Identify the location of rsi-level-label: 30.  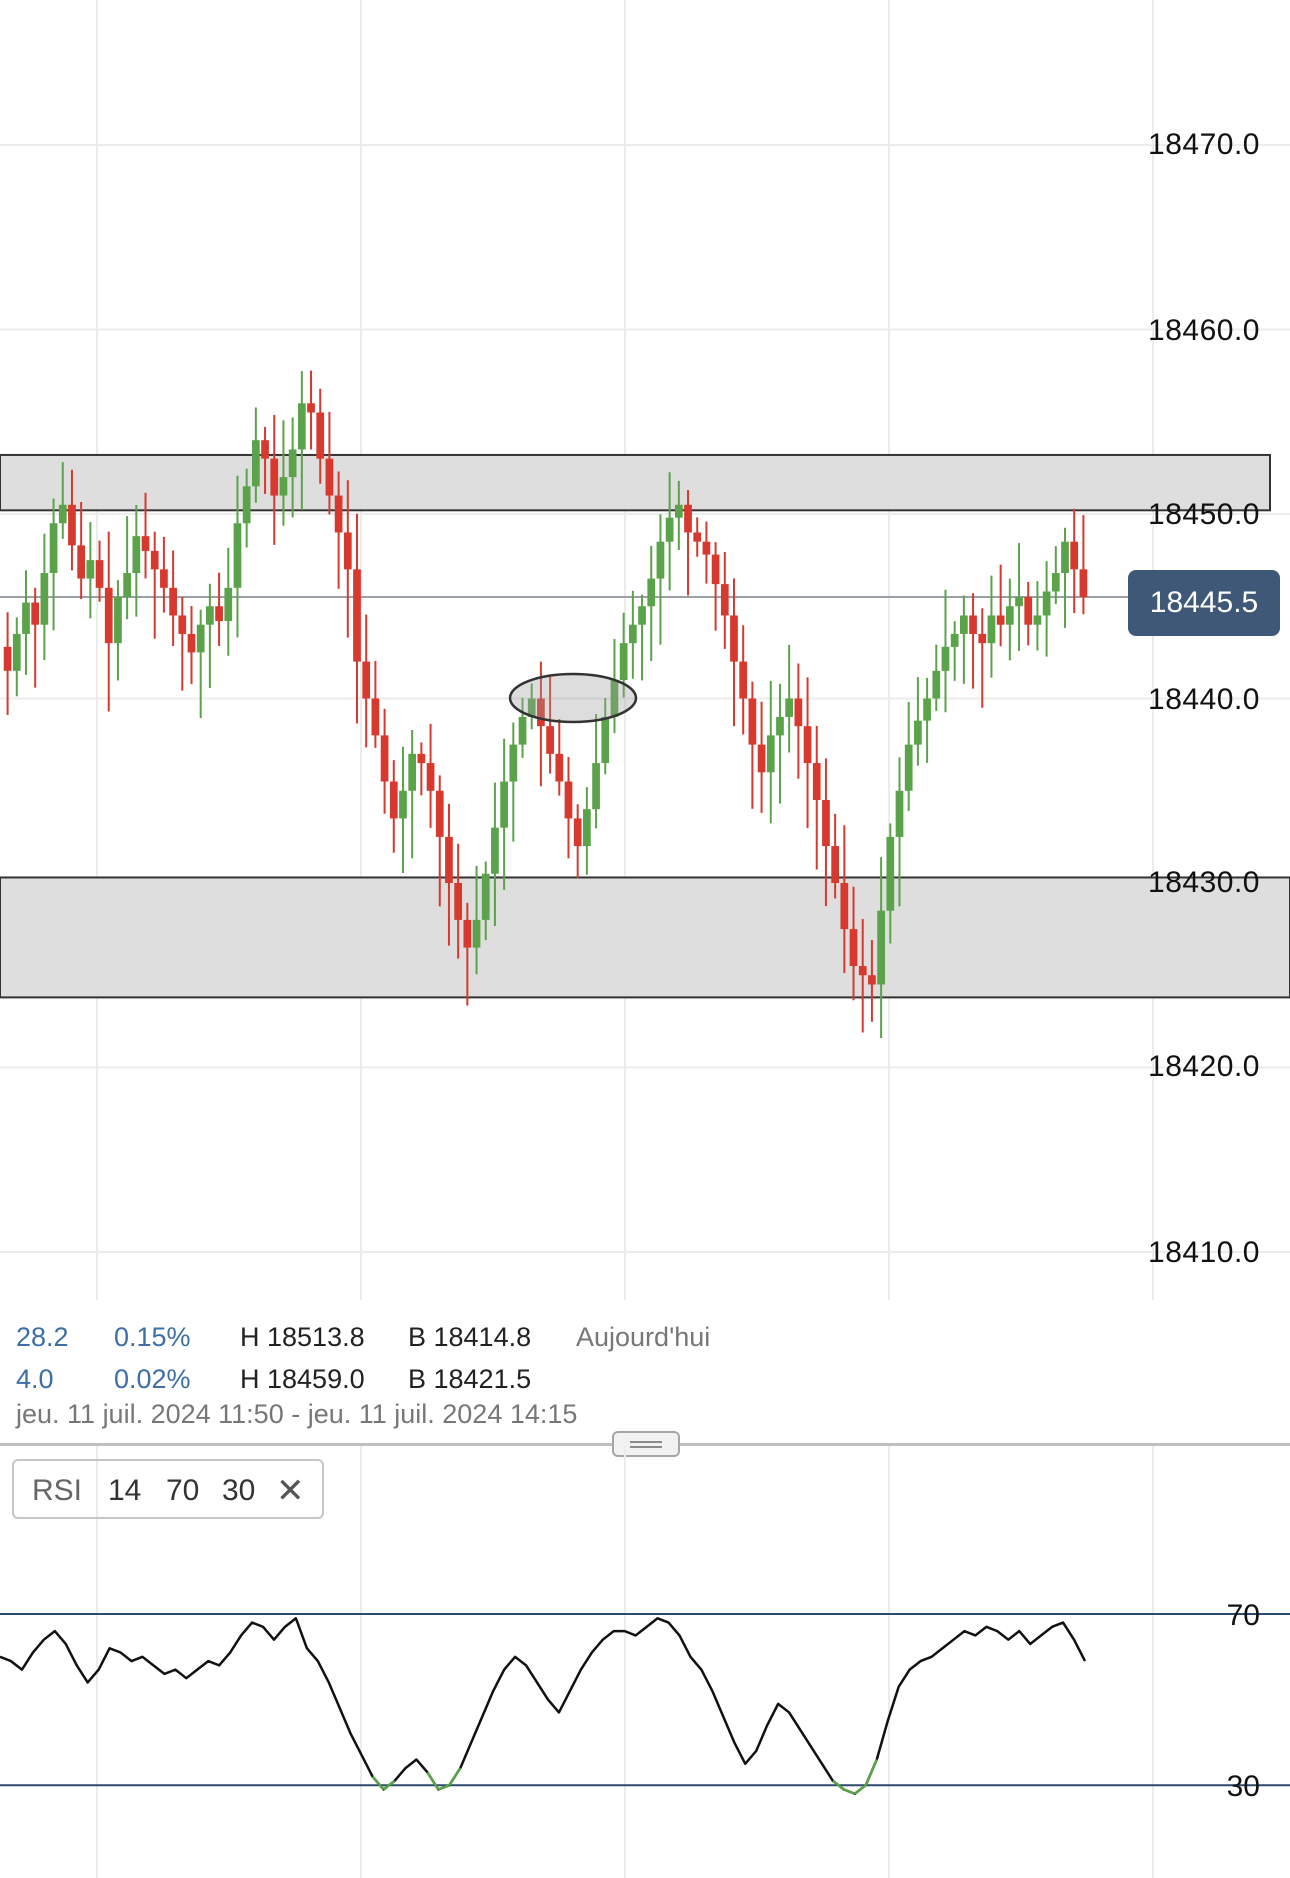
(1243, 1786).